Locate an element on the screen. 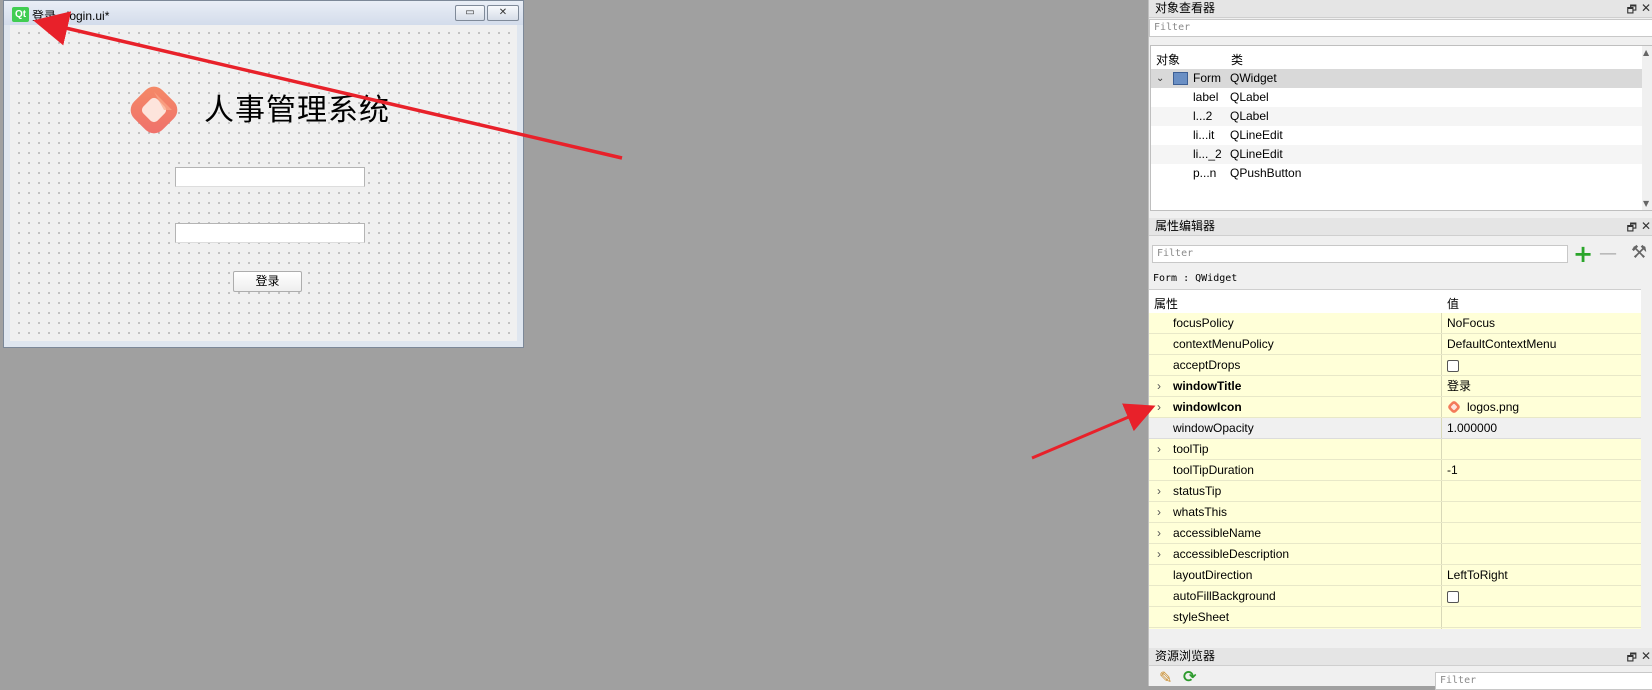  property-row: › toolTip is located at coordinates (1395, 449).